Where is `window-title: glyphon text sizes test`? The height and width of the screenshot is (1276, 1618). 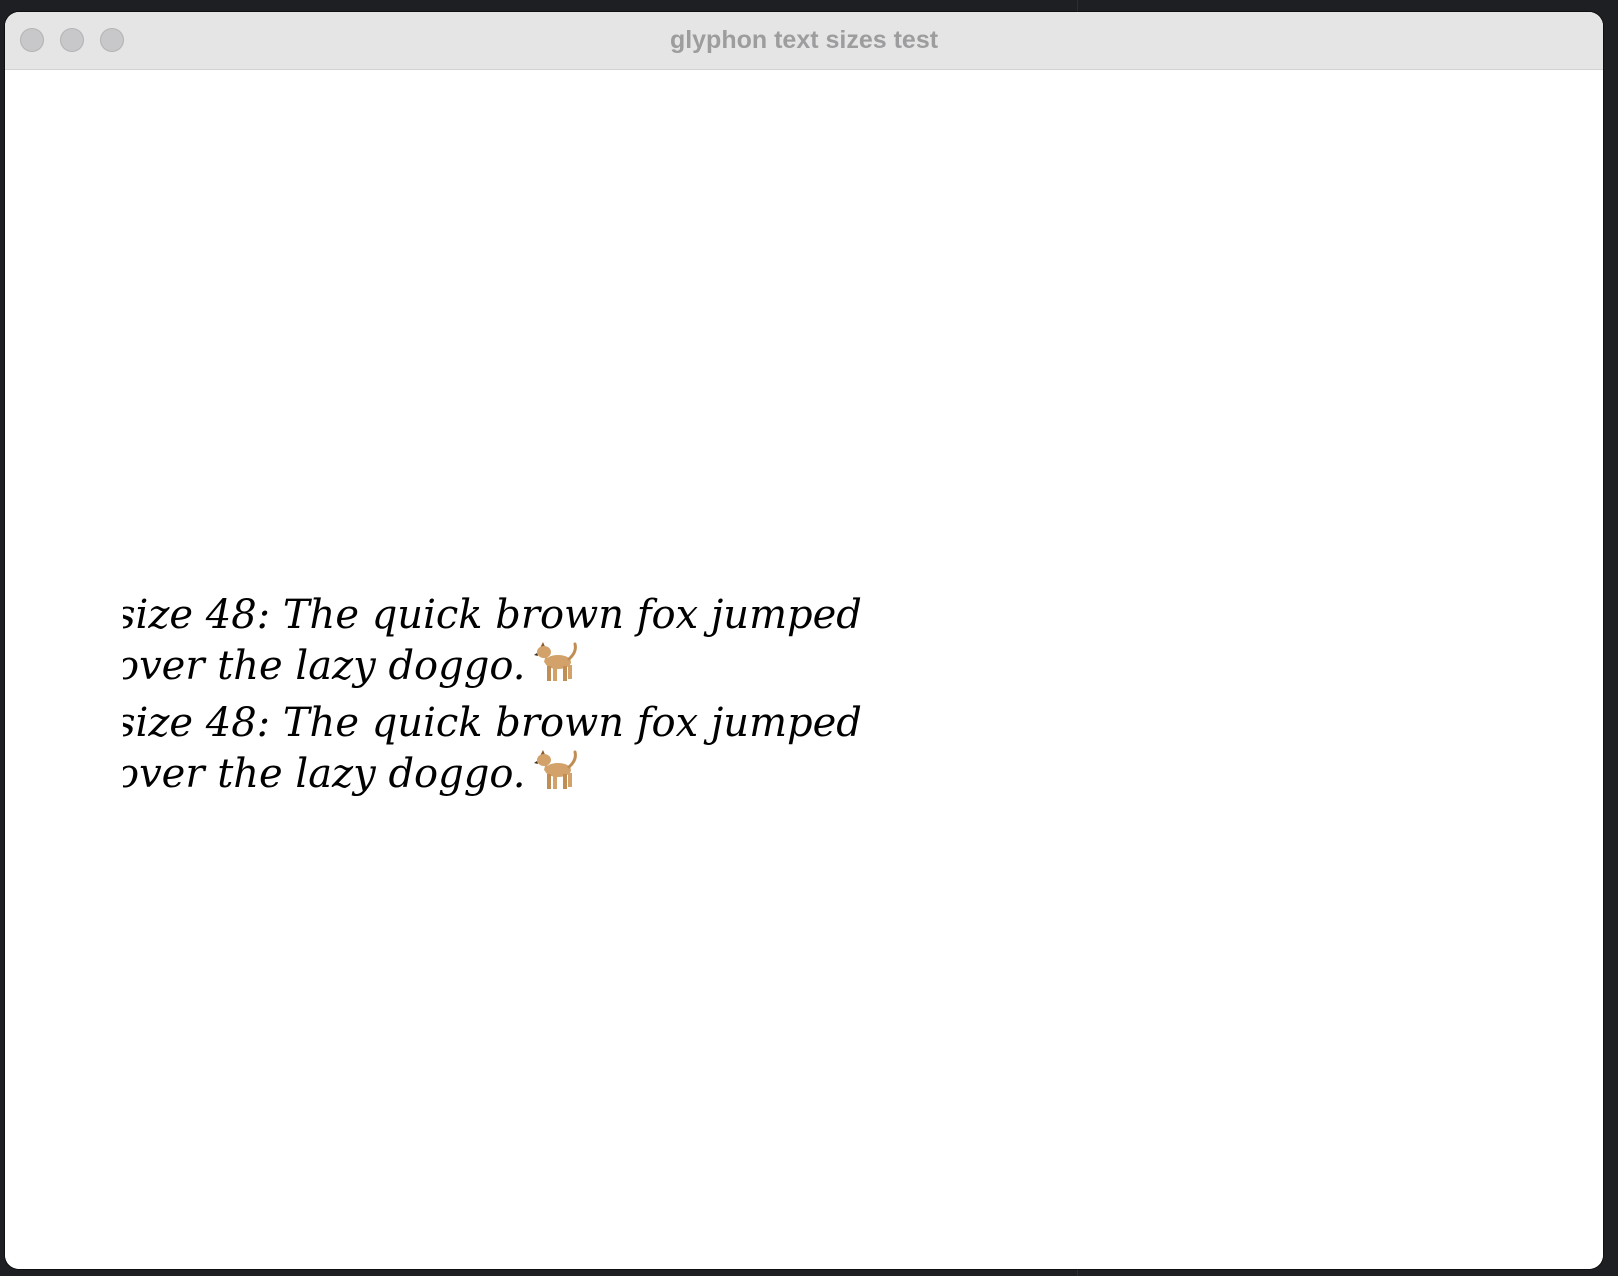
window-title: glyphon text sizes test is located at coordinates (804, 40).